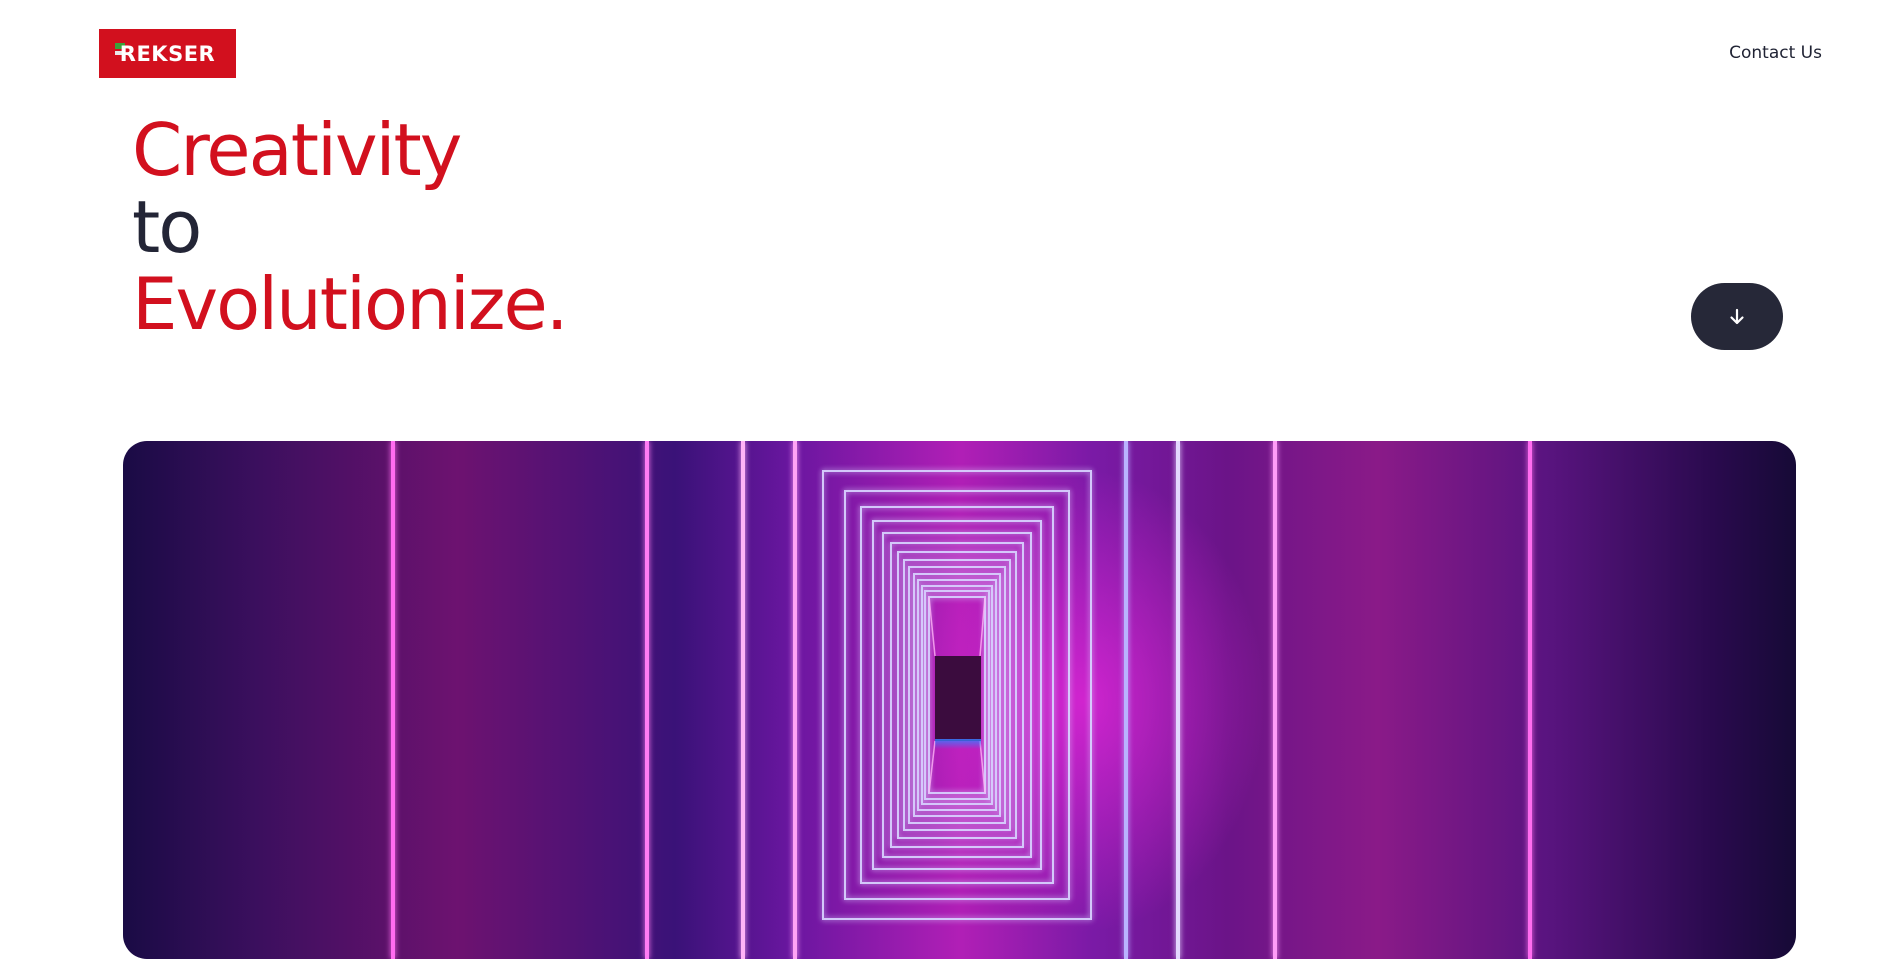 This screenshot has height=959, width=1902. I want to click on contact-us-link: Contact Us, so click(1775, 53).